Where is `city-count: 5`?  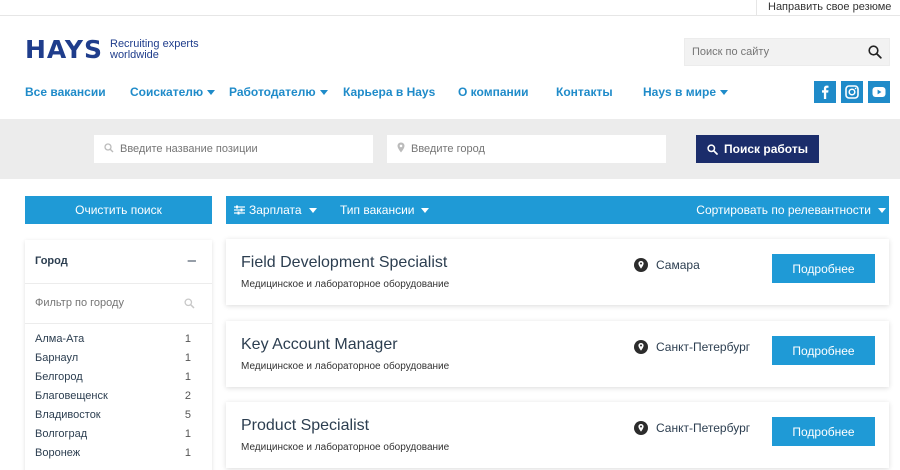 city-count: 5 is located at coordinates (187, 415).